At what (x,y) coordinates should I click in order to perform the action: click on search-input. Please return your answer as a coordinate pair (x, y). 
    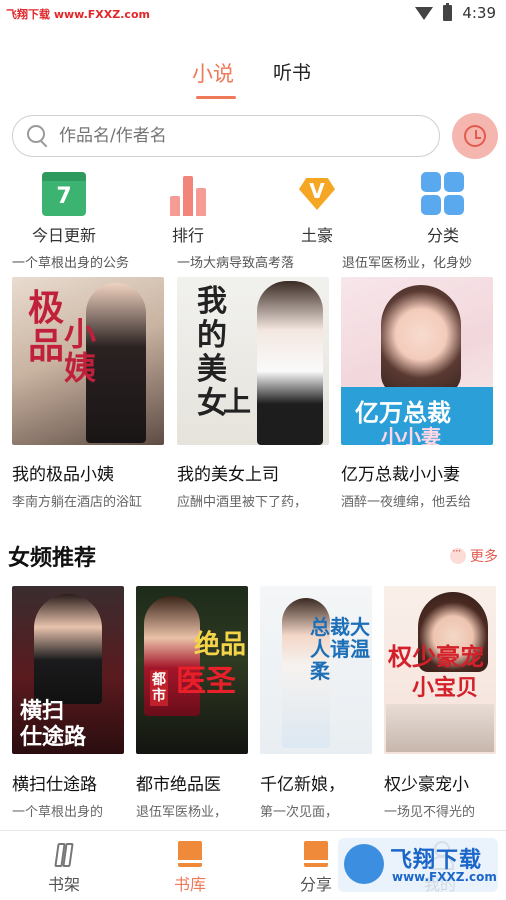
    Looking at the image, I should click on (229, 136).